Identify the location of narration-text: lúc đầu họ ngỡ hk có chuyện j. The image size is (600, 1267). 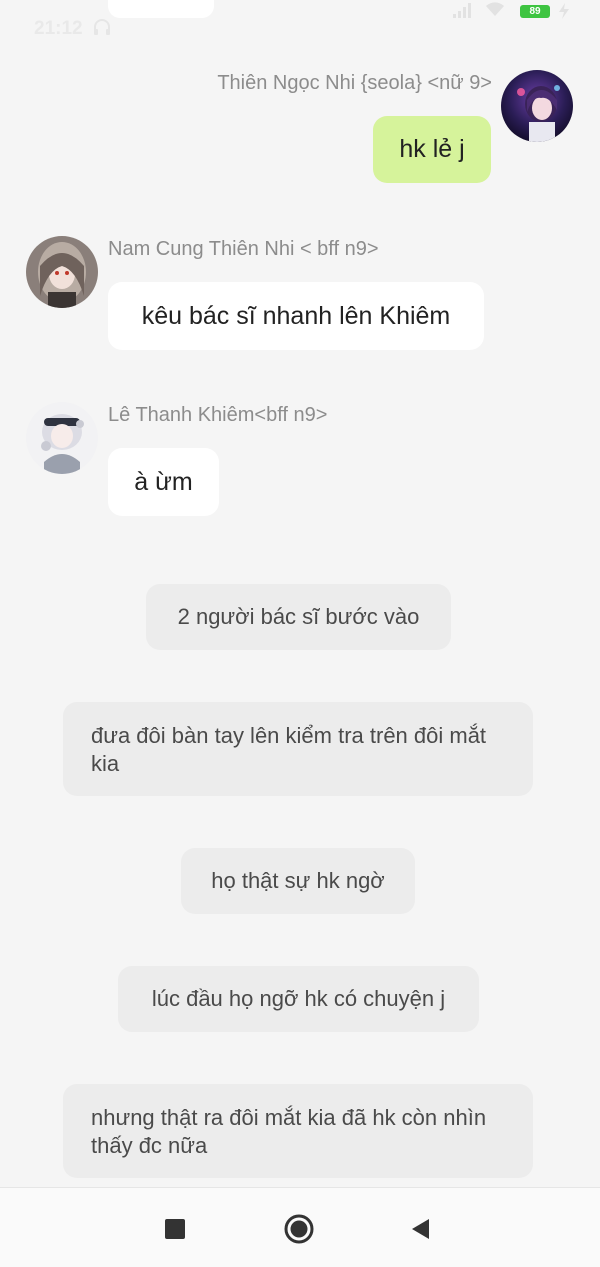
(298, 998).